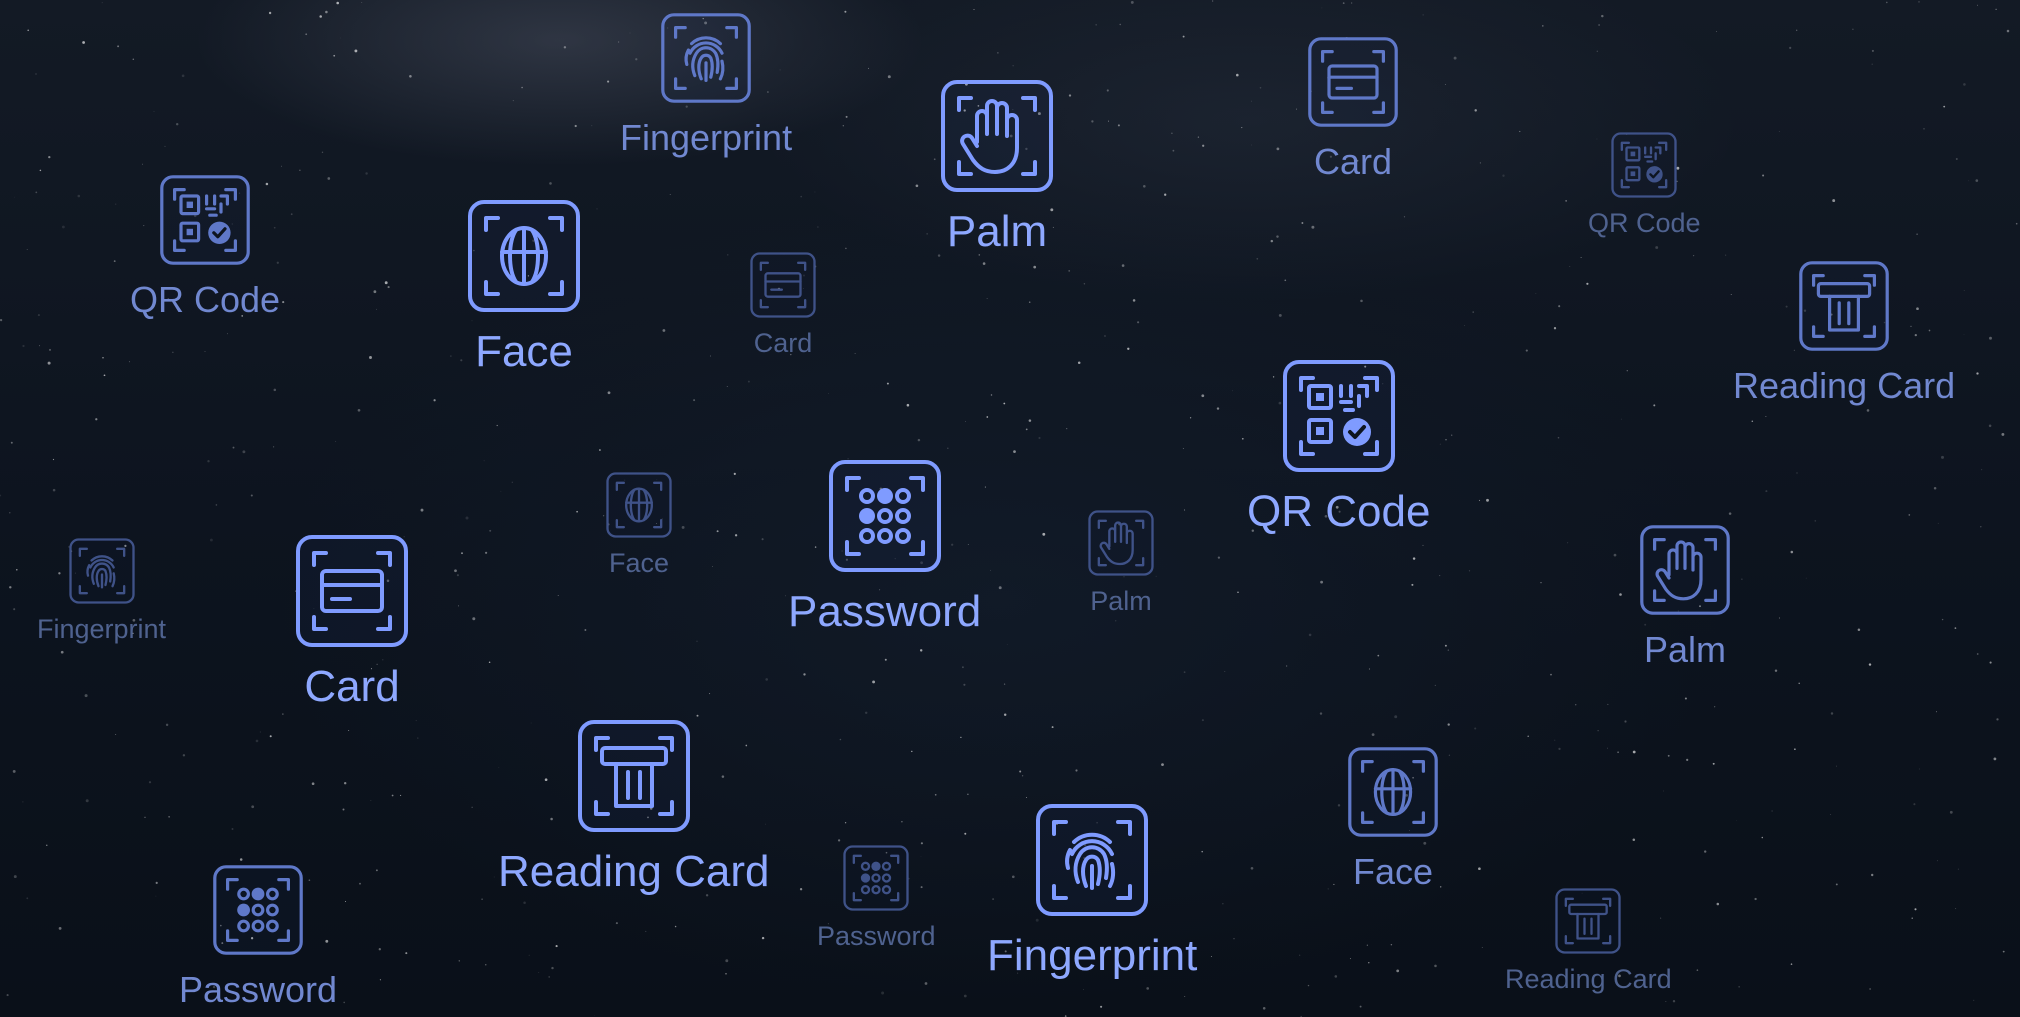  Describe the element at coordinates (1844, 385) in the screenshot. I see `auth-method-label: Reading Card` at that location.